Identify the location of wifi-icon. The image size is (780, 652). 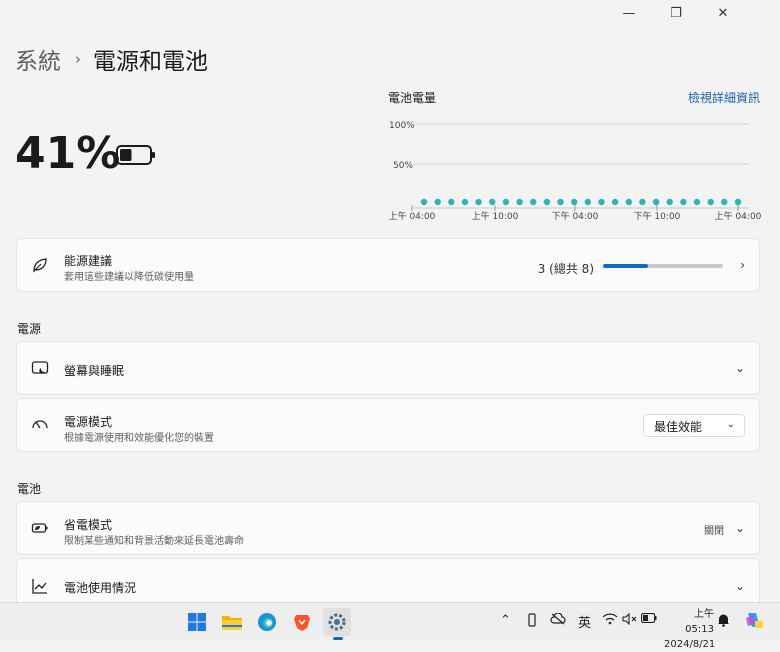
(610, 619).